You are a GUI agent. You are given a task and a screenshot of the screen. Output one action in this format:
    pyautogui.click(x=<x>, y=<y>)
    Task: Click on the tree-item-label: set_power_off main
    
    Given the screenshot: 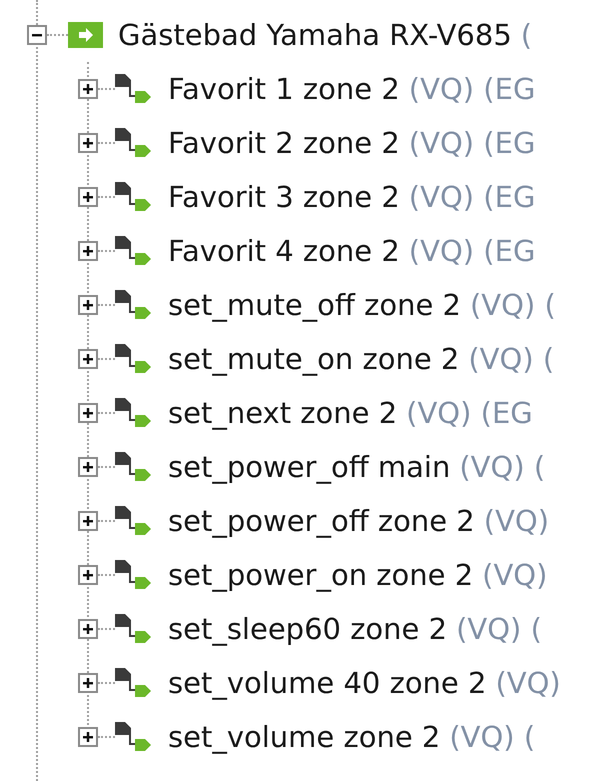 What is the action you would take?
    pyautogui.click(x=309, y=467)
    